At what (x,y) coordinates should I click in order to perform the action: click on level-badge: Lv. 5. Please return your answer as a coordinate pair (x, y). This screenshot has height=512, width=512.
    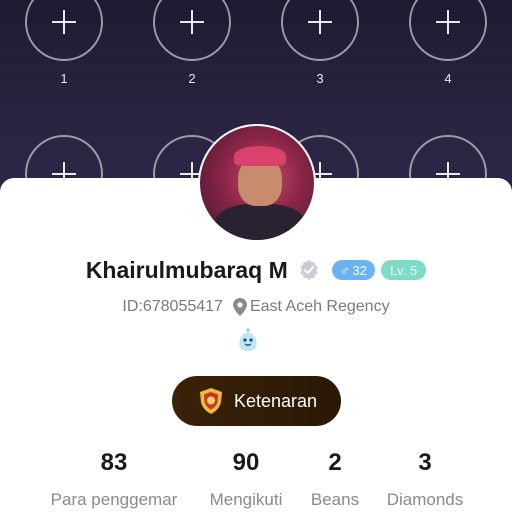
    Looking at the image, I should click on (403, 270).